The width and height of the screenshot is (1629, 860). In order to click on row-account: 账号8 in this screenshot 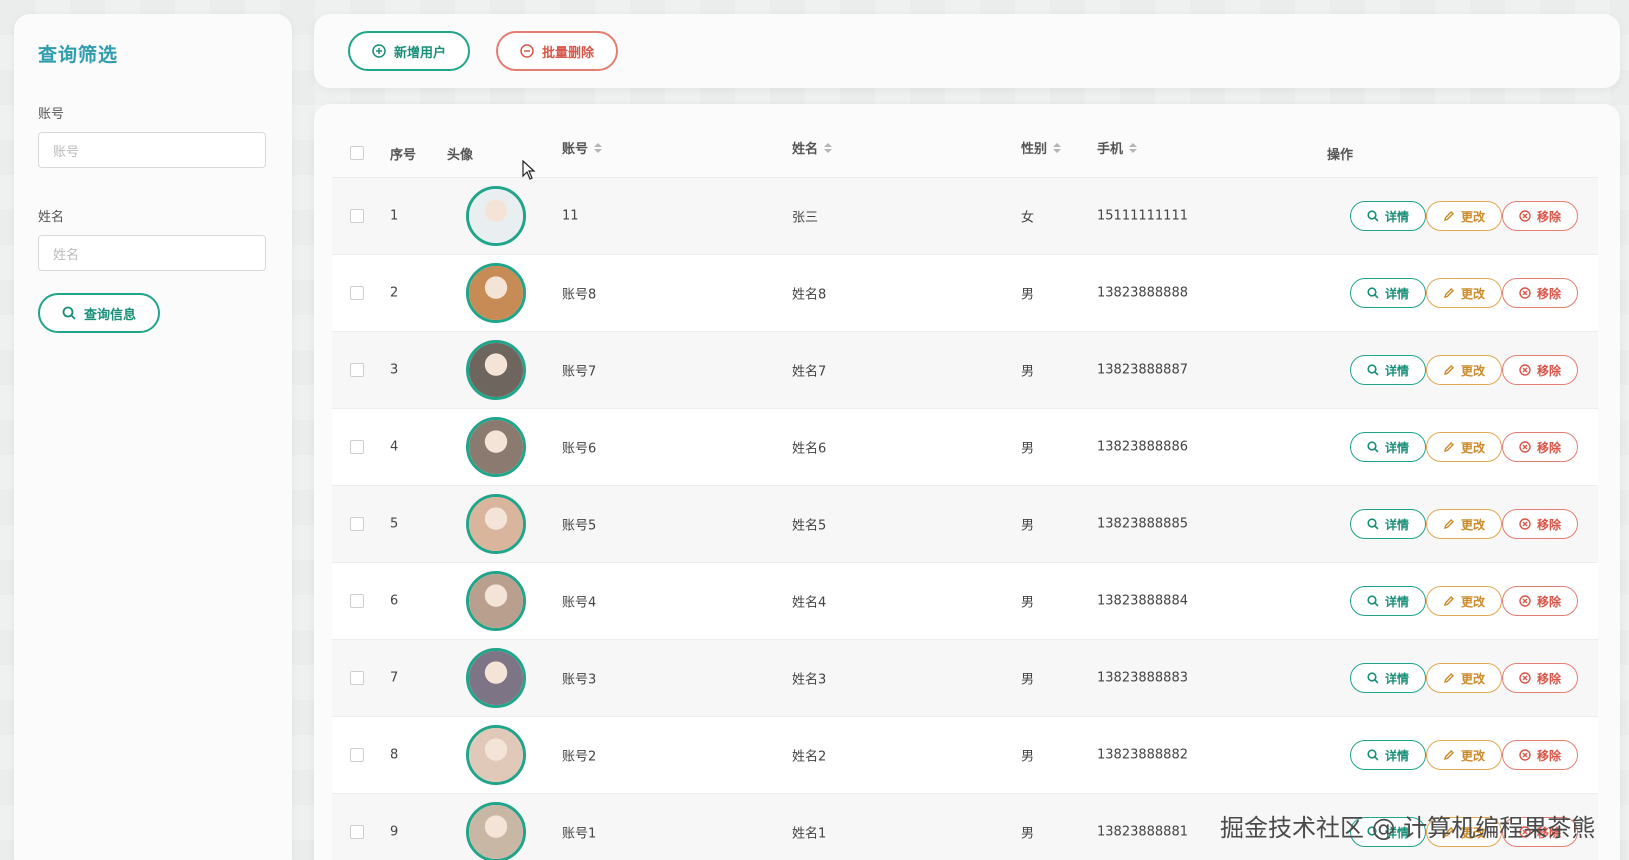, I will do `click(579, 295)`.